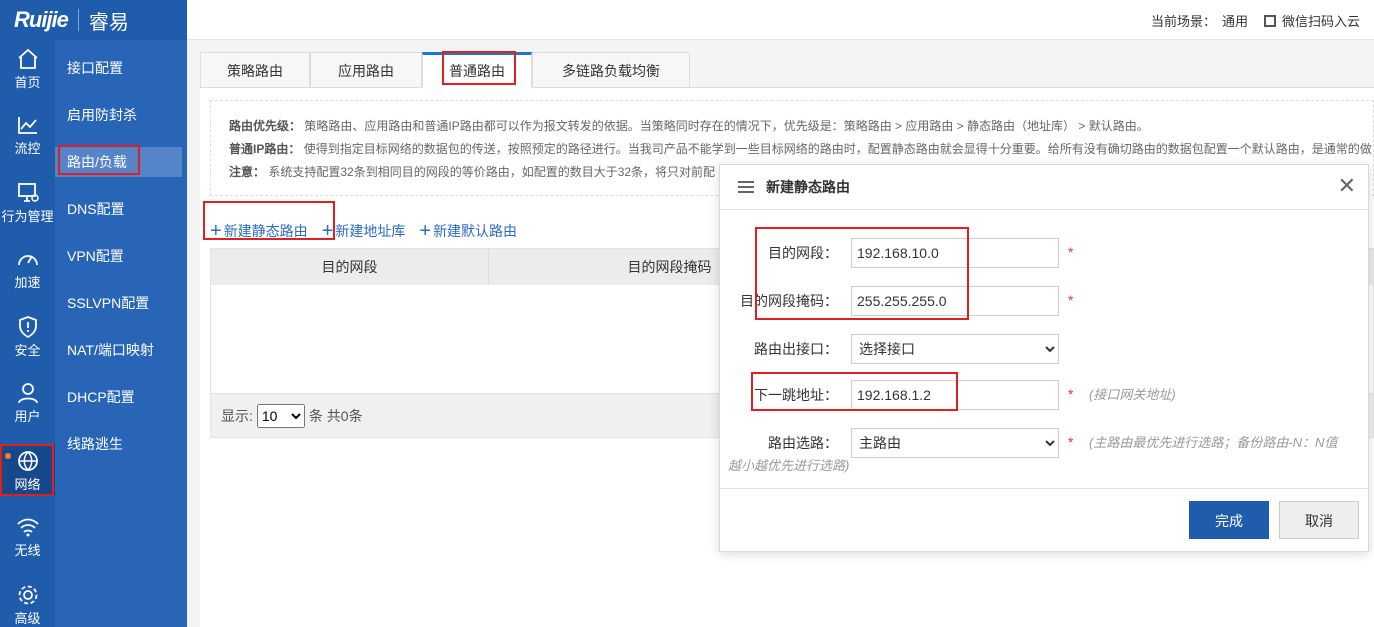 The width and height of the screenshot is (1374, 627). What do you see at coordinates (280, 415) in the screenshot?
I see `page-size-select: 10` at bounding box center [280, 415].